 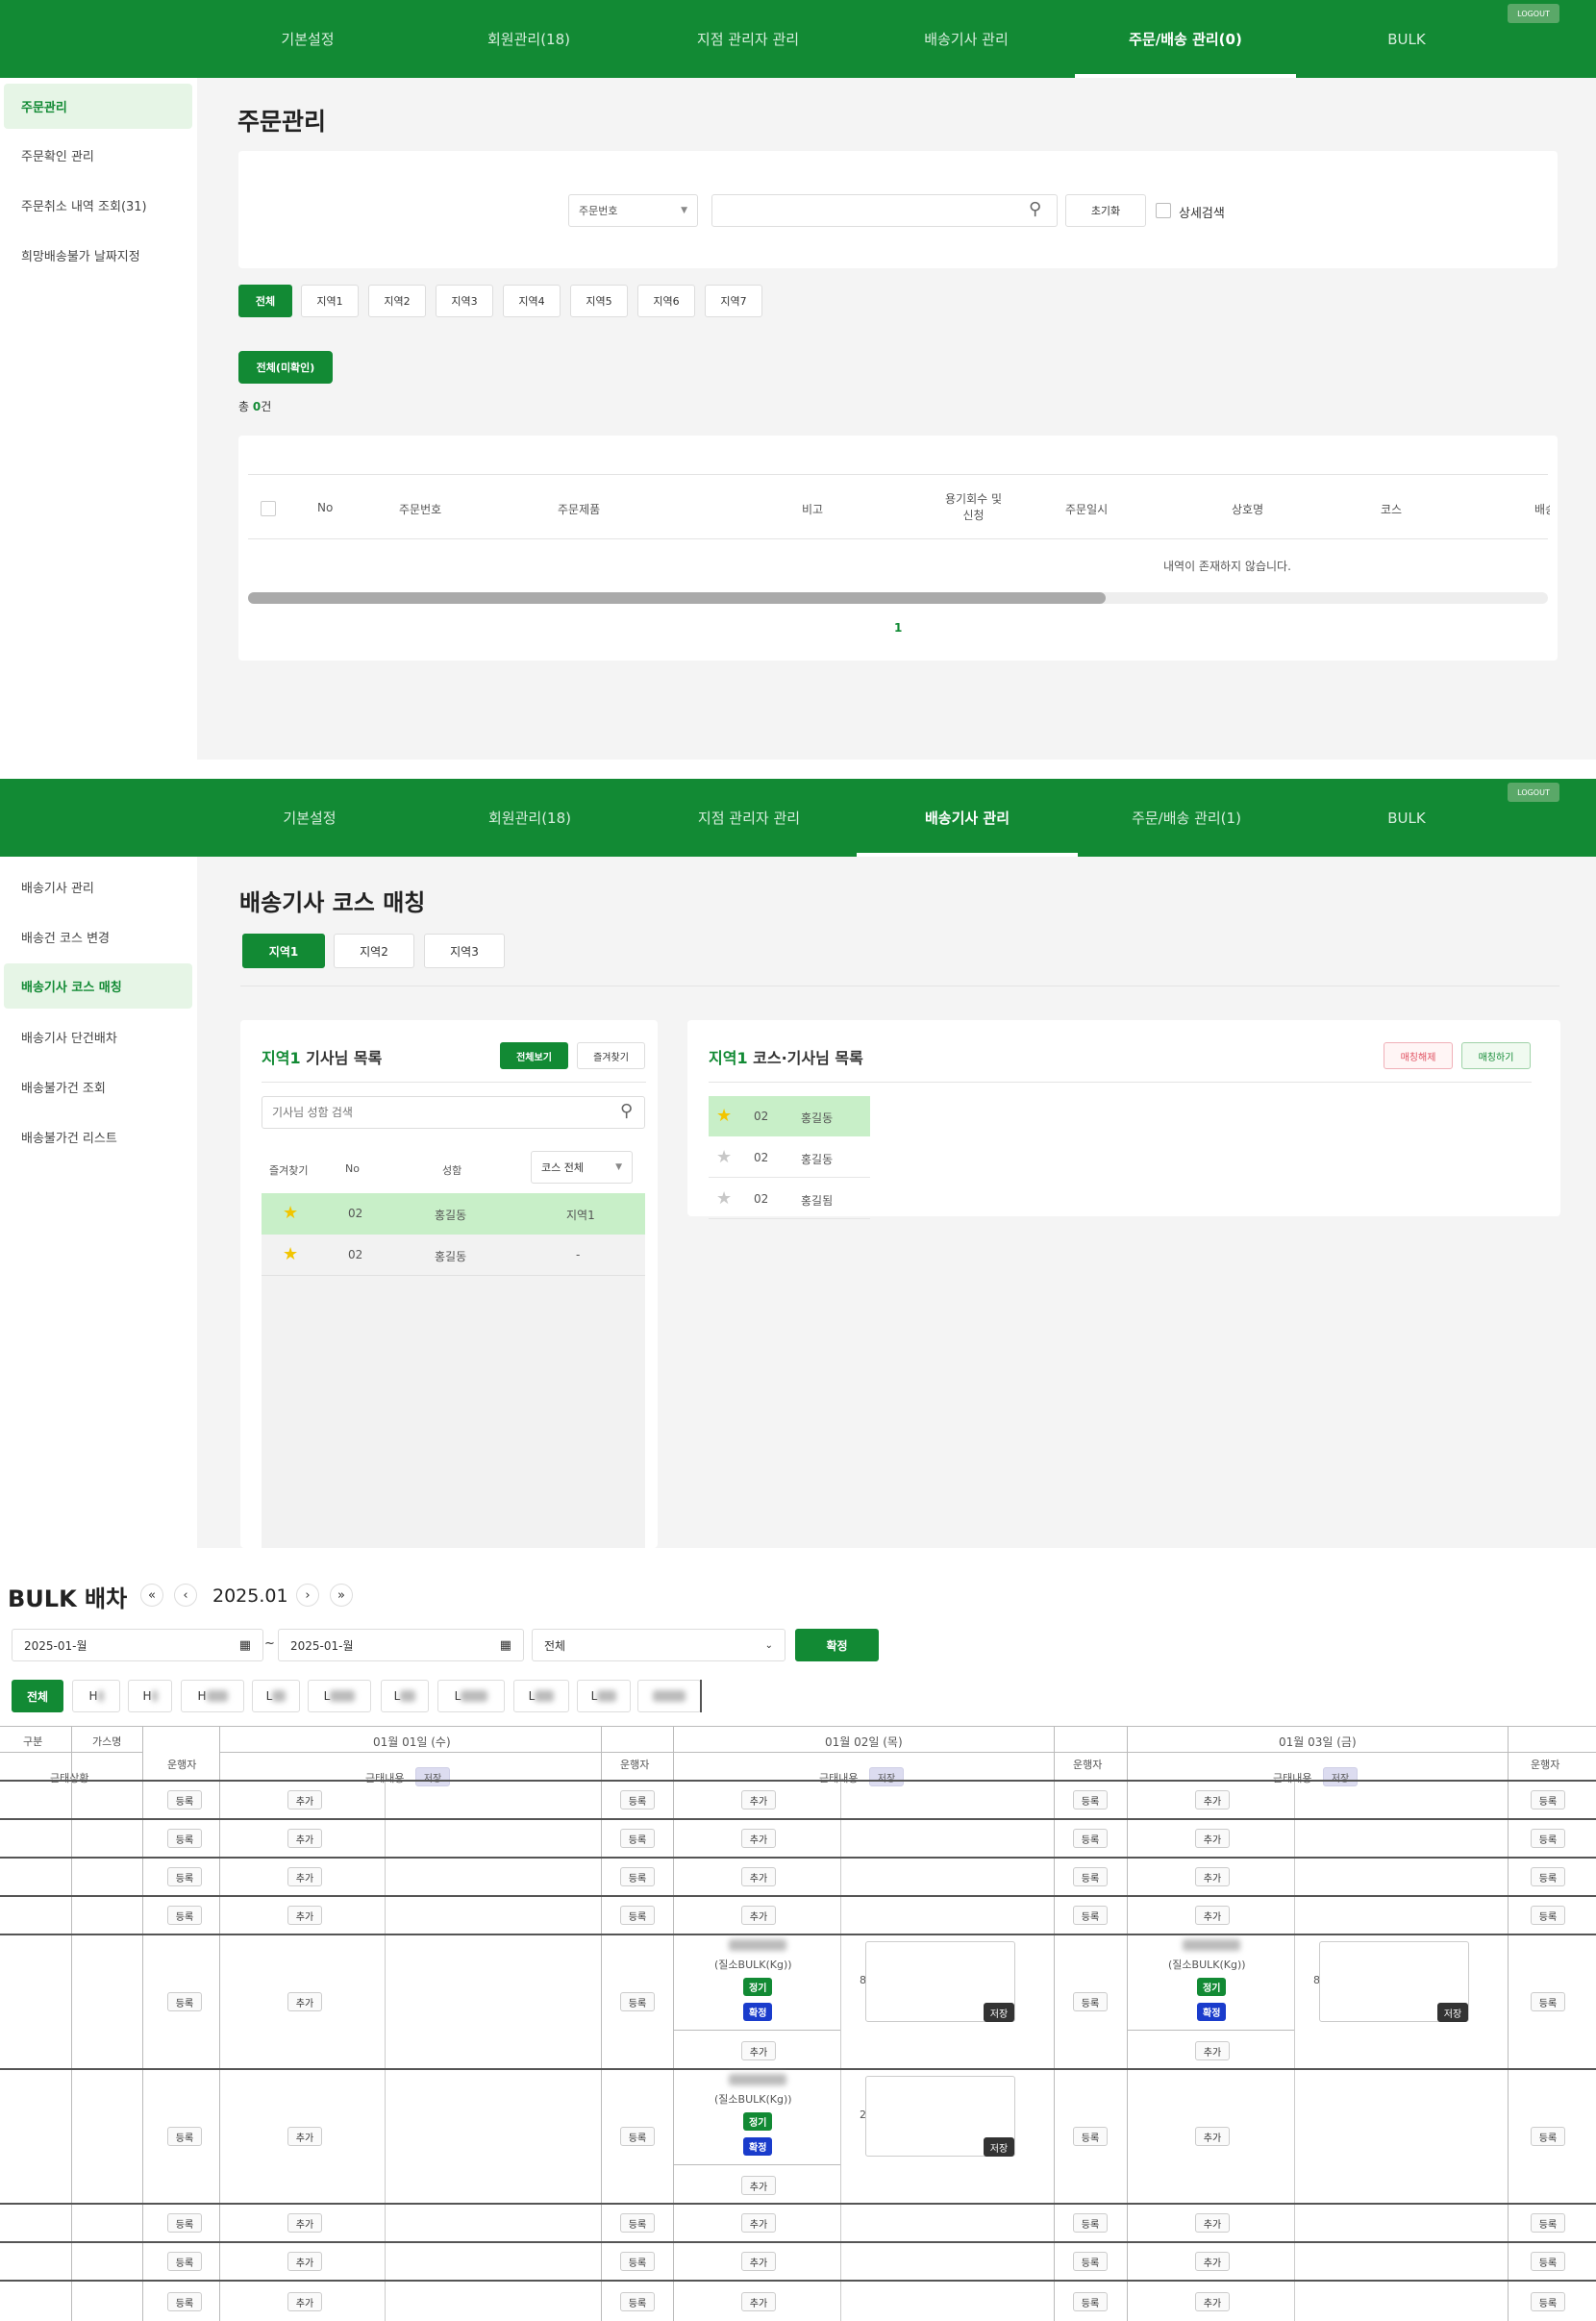 What do you see at coordinates (186, 1595) in the screenshot?
I see `prev-month-button: ‹` at bounding box center [186, 1595].